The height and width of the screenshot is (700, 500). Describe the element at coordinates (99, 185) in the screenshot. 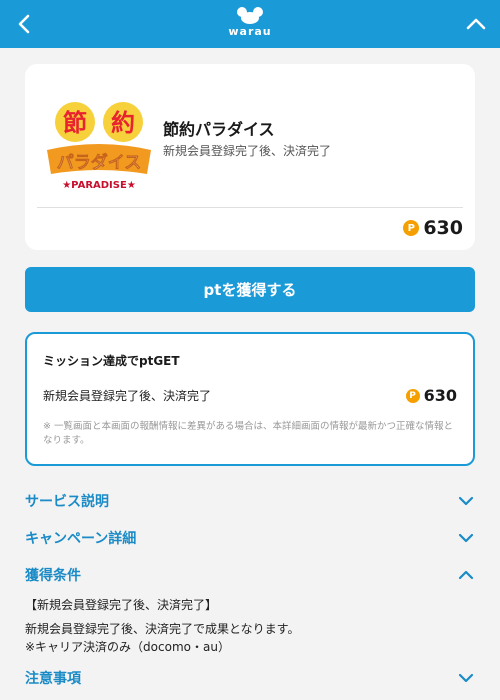

I see `thumb-sub-text: ★PARADISE★` at that location.